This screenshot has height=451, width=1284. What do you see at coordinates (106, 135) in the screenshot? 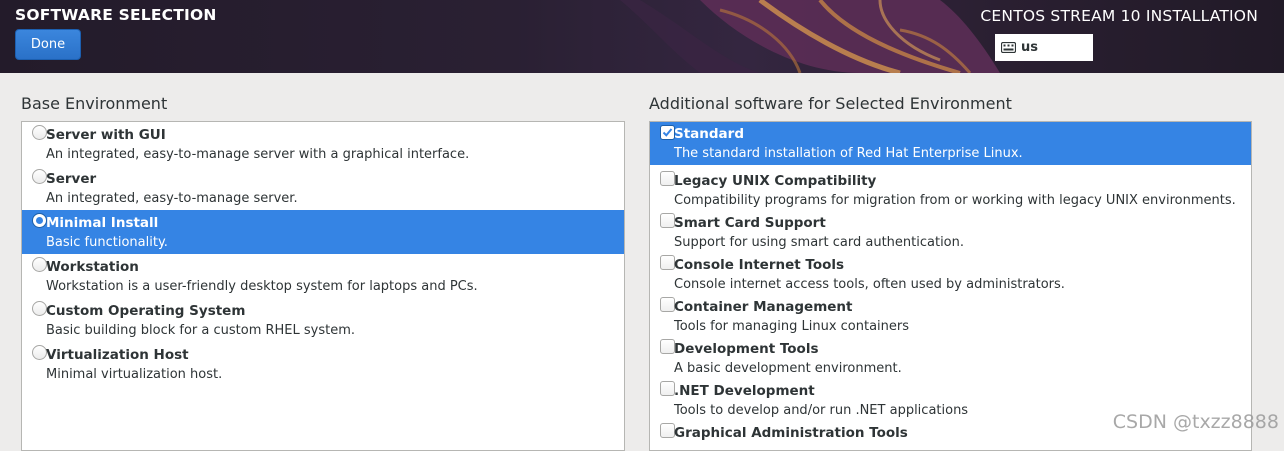
I see `item-name: Server with GUI` at bounding box center [106, 135].